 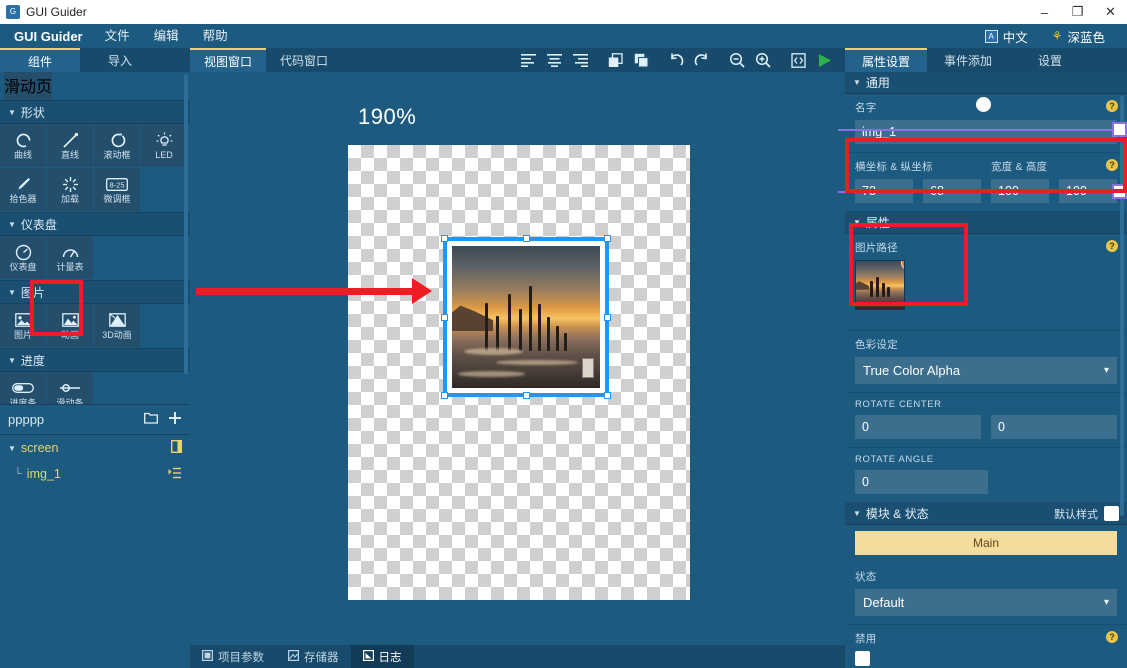 I want to click on disabled-checkbox, so click(x=862, y=658).